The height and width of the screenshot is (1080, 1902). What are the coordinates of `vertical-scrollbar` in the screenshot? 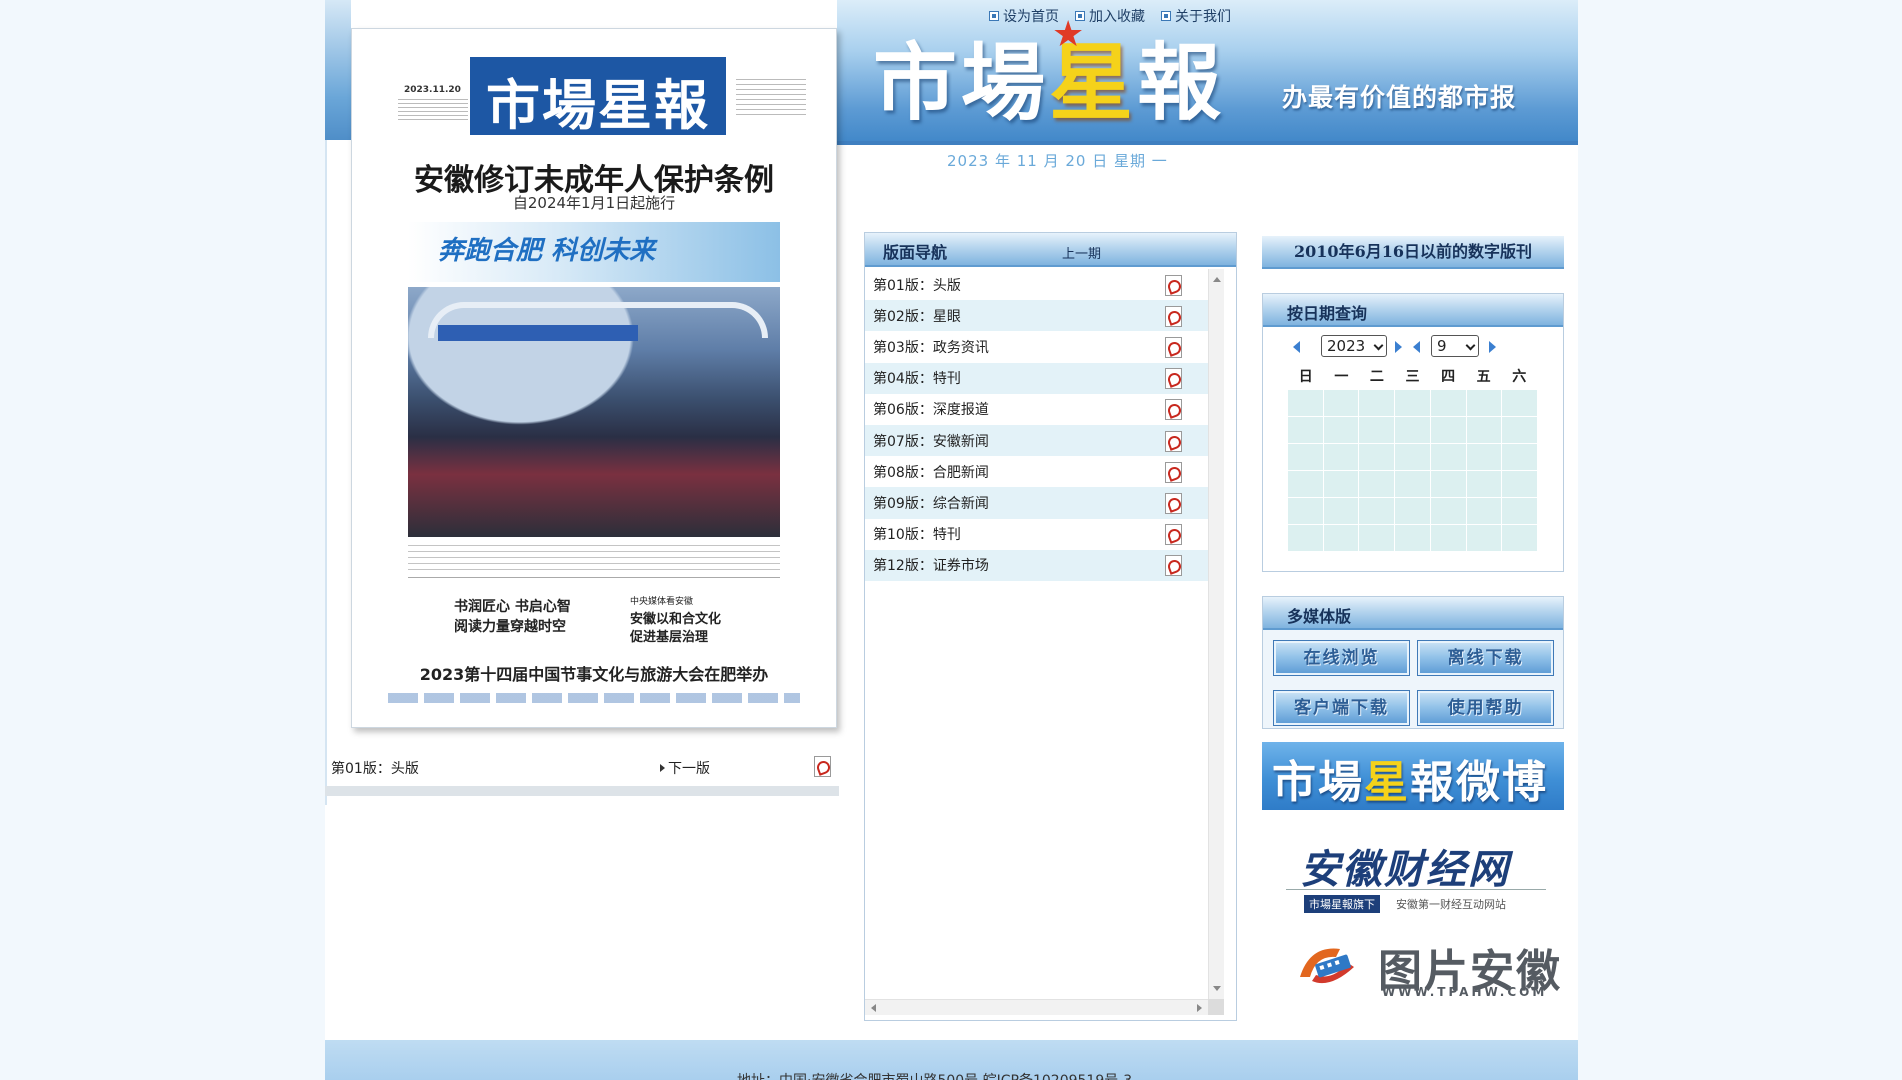 It's located at (1216, 634).